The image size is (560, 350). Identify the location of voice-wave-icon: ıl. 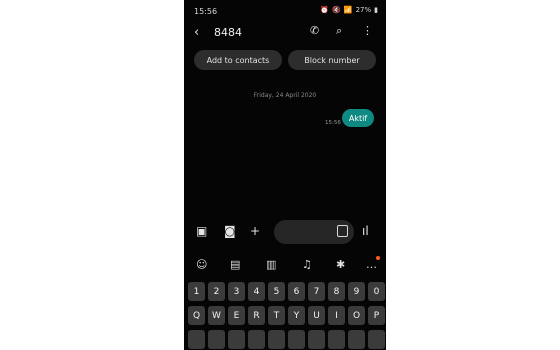
(365, 231).